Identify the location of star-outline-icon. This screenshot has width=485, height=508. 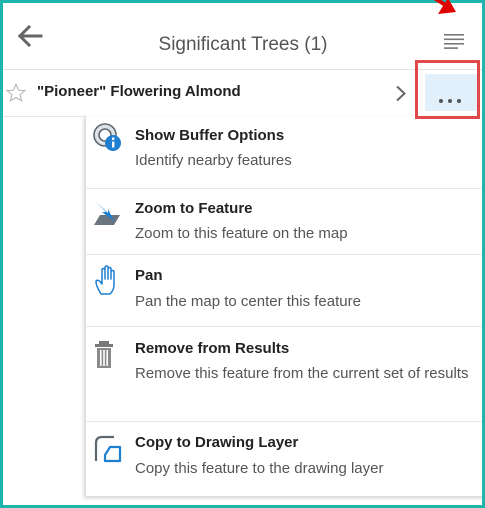
(16, 93).